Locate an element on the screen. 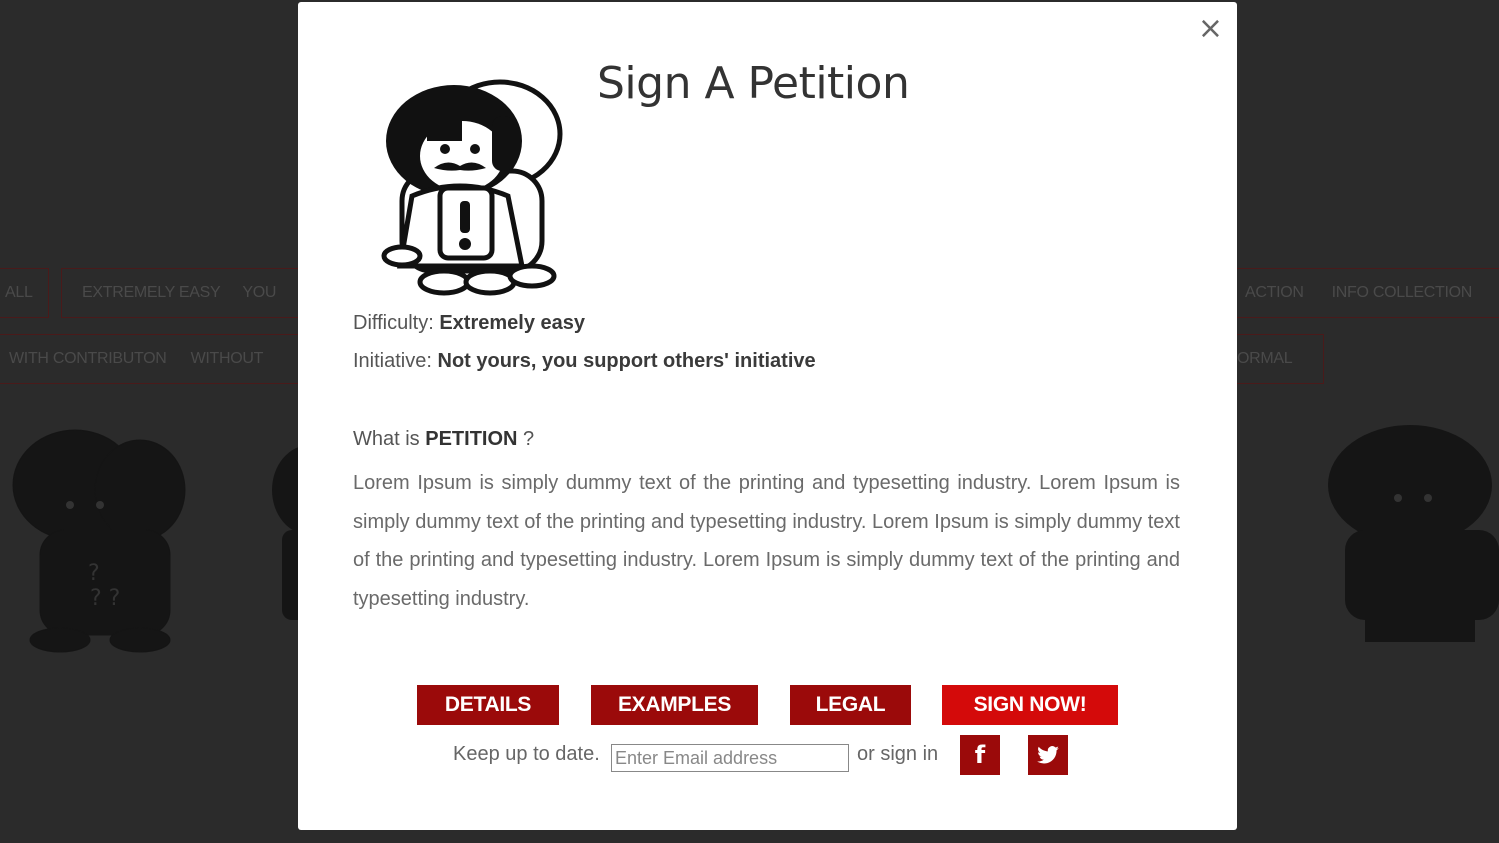 The image size is (1499, 843). details-button: DETAILS is located at coordinates (488, 705).